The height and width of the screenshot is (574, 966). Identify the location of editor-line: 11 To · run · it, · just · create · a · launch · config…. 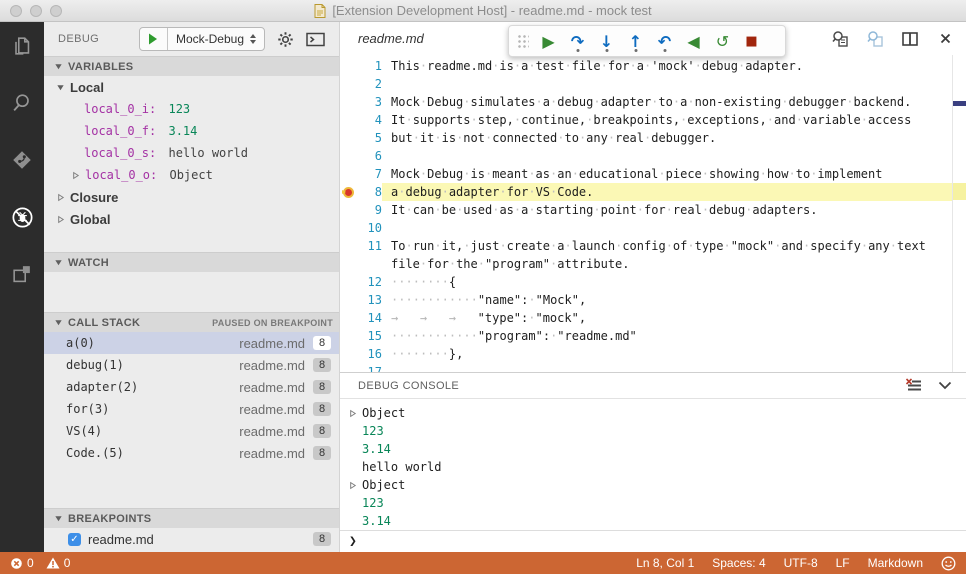
(646, 246).